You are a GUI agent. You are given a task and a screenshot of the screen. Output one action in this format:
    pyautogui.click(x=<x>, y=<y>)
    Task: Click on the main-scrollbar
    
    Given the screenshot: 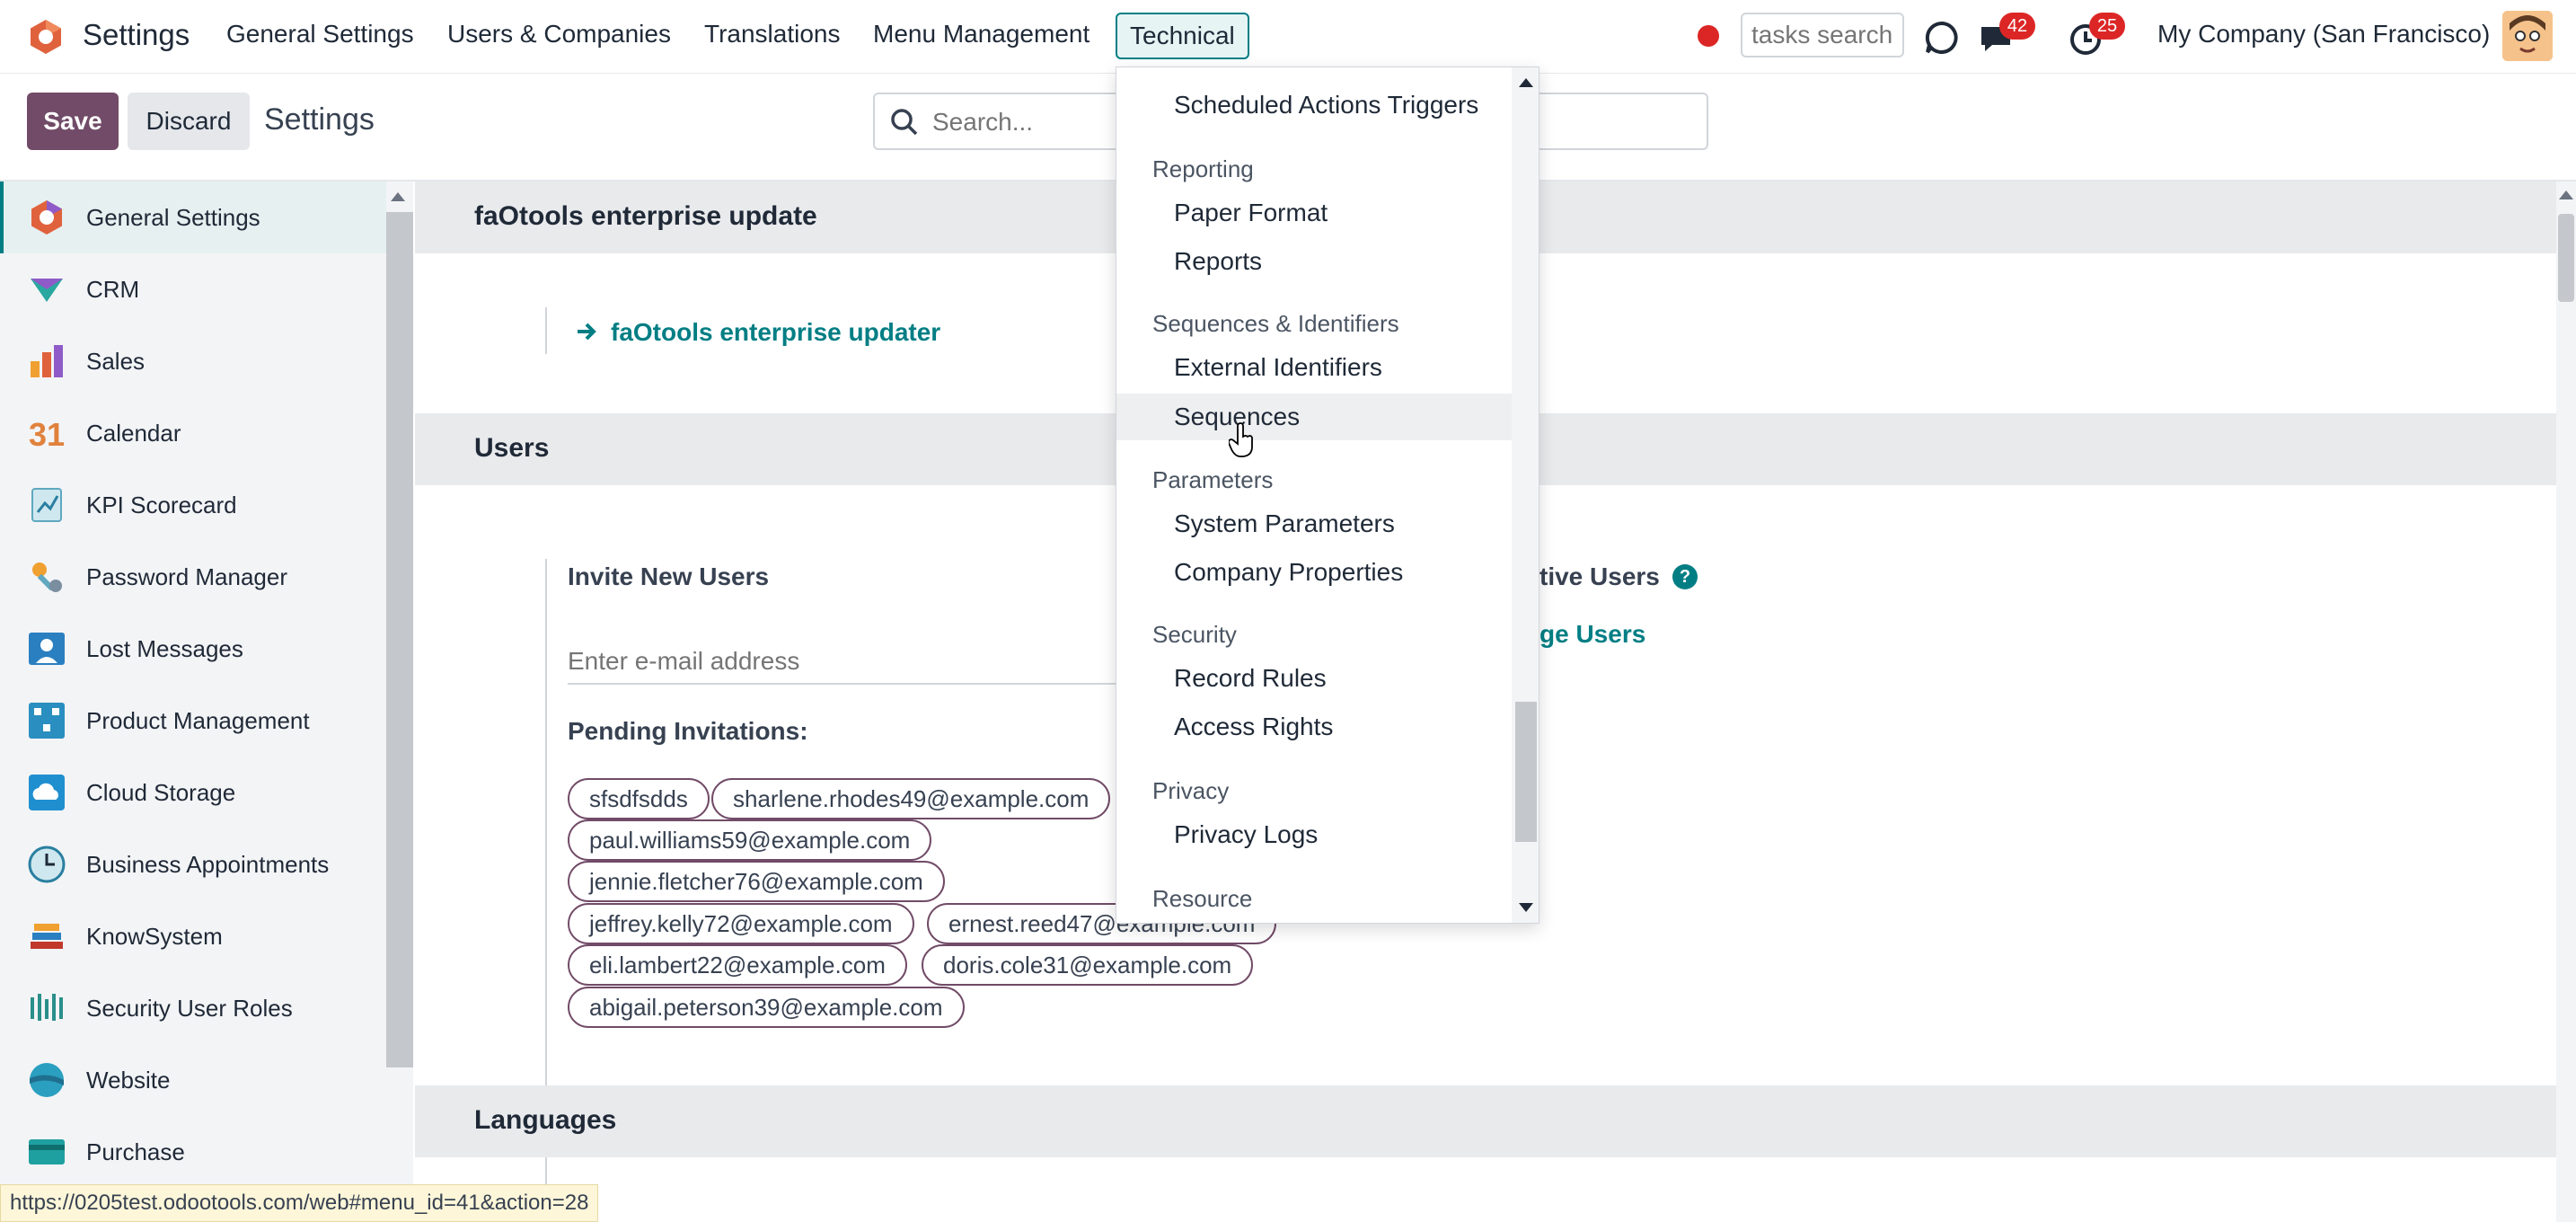 What is the action you would take?
    pyautogui.click(x=2566, y=702)
    